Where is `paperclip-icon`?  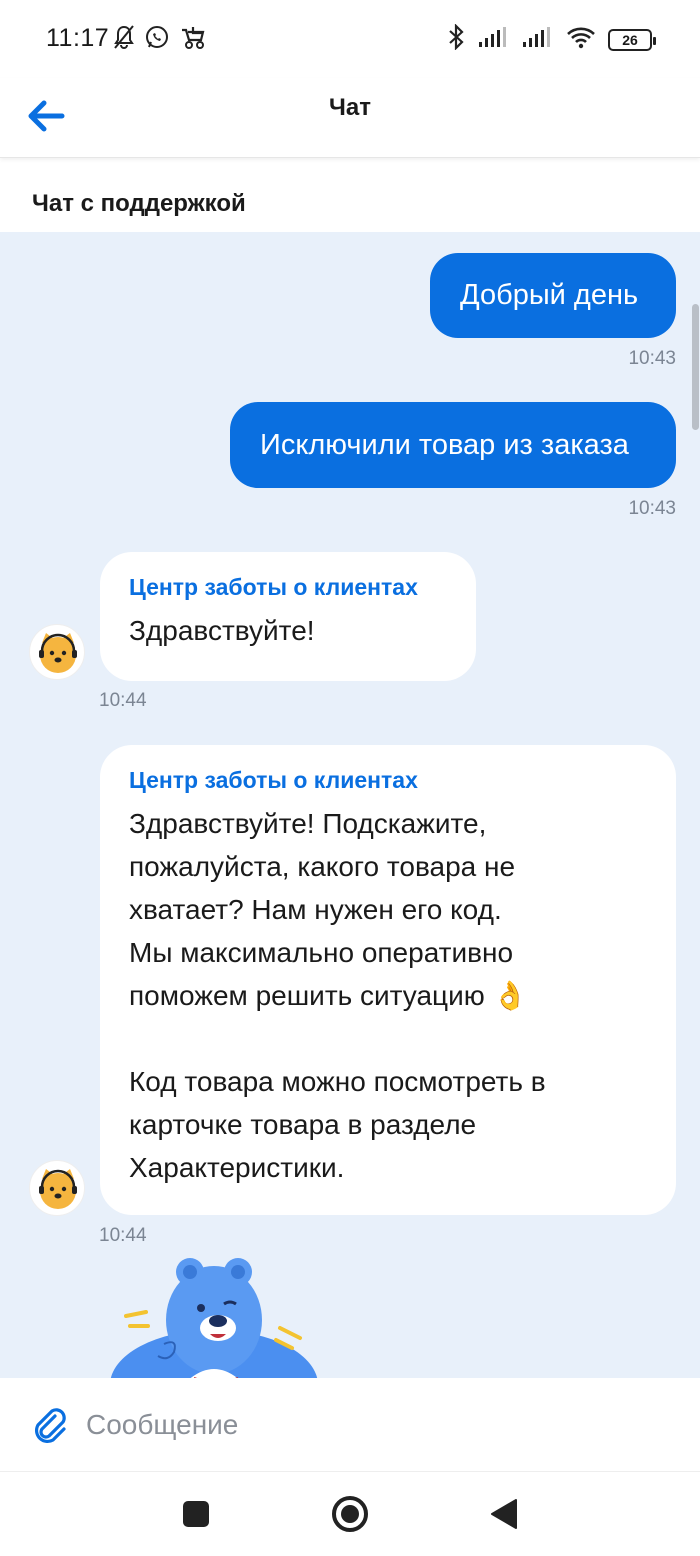
paperclip-icon is located at coordinates (49, 1429).